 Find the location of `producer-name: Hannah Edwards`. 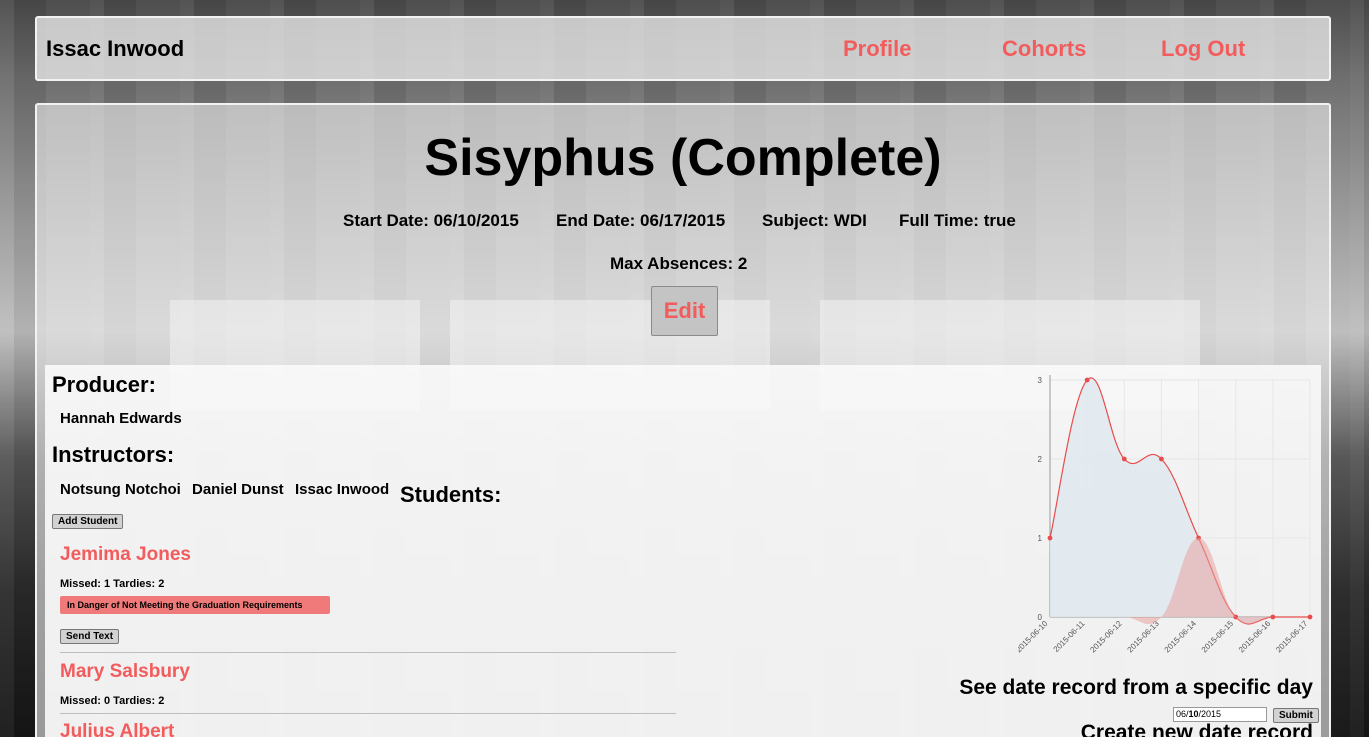

producer-name: Hannah Edwards is located at coordinates (121, 418).